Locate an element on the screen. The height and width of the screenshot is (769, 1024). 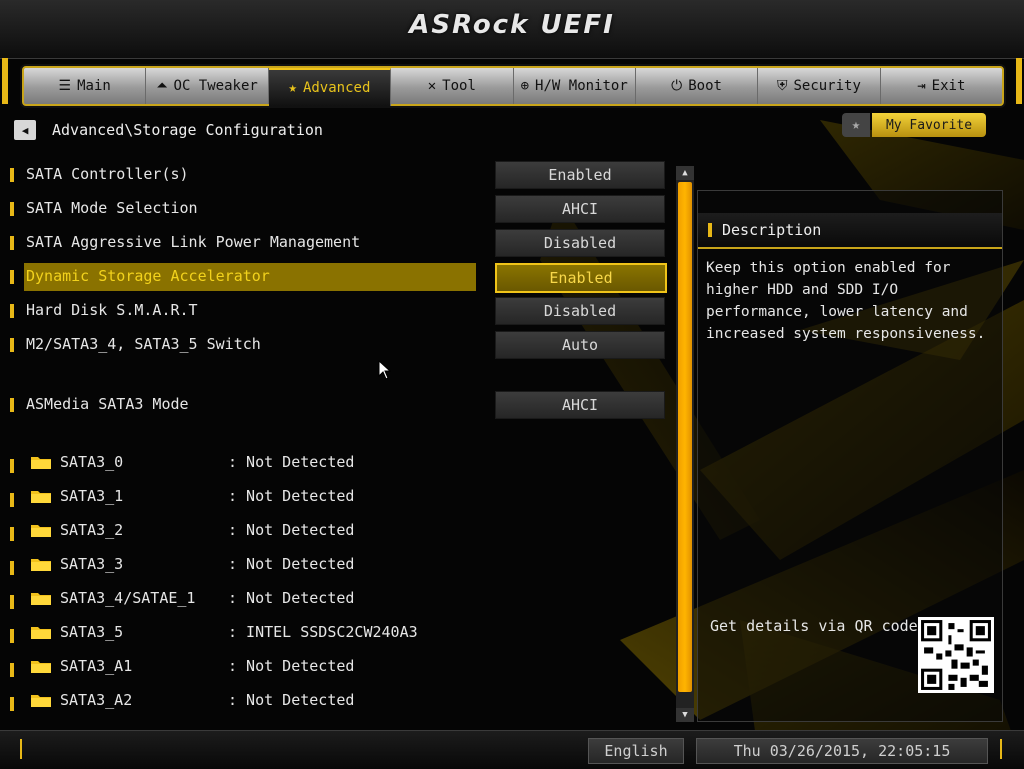
storage-port-row: SATA3_0 : Not Detected is located at coordinates (245, 463).